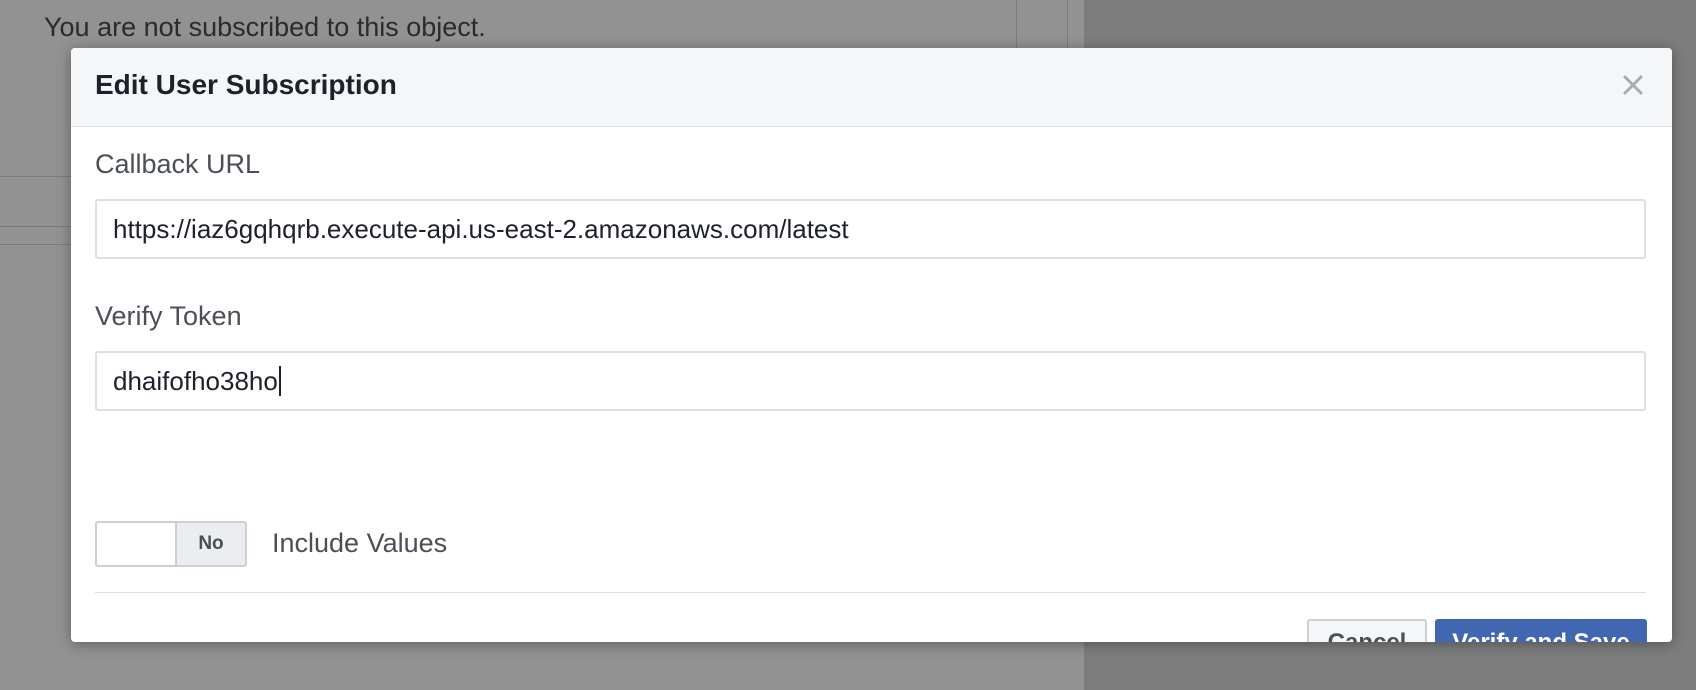  Describe the element at coordinates (870, 381) in the screenshot. I see `verify-token-input: dhaifofho38ho` at that location.